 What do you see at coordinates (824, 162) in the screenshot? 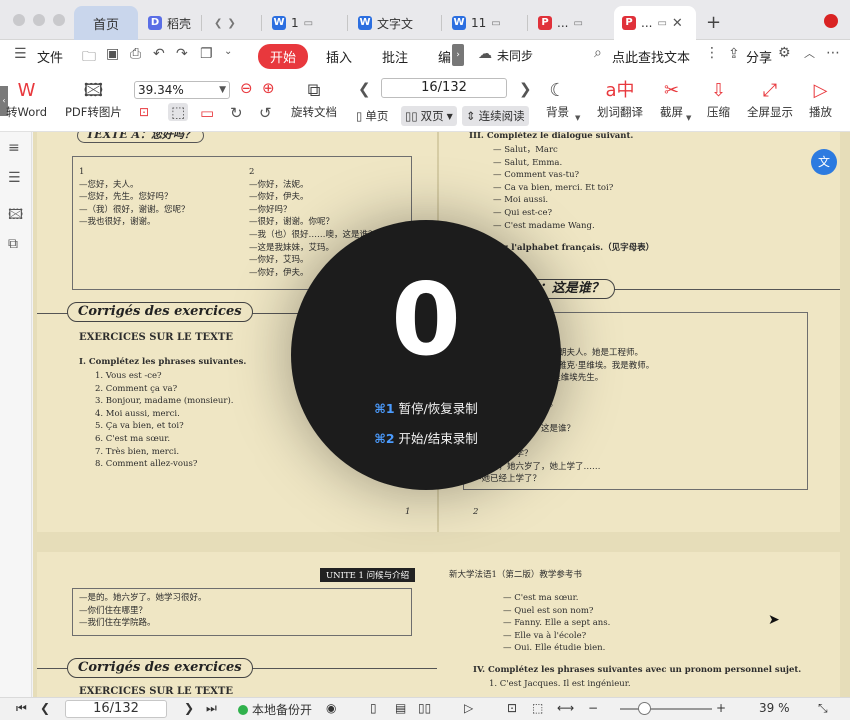
I see `translate-float-icon: 文` at bounding box center [824, 162].